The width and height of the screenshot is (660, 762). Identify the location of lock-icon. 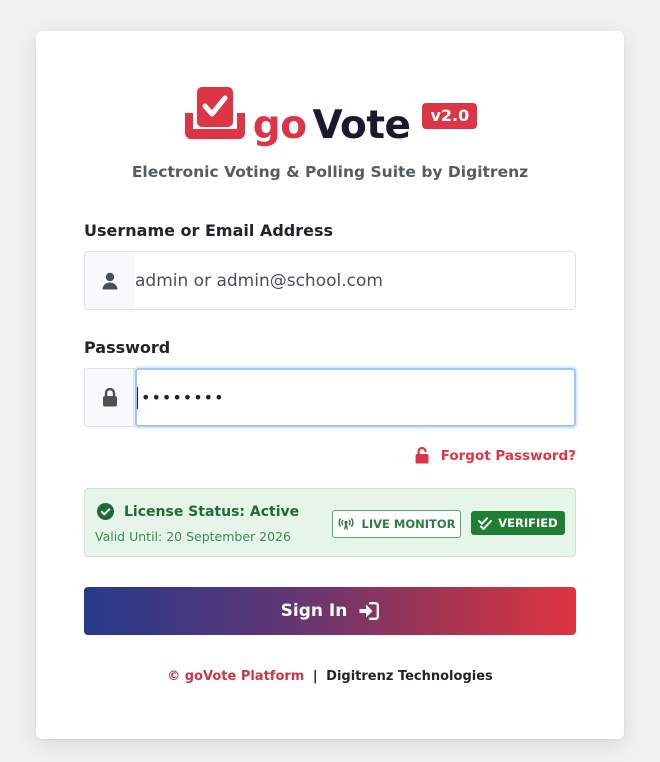
(109, 397).